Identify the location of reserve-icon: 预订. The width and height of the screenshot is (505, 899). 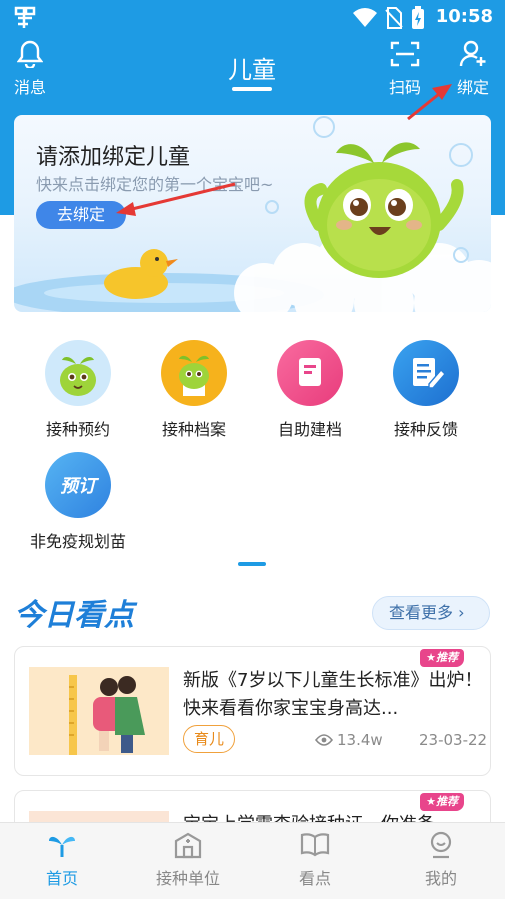
(78, 485).